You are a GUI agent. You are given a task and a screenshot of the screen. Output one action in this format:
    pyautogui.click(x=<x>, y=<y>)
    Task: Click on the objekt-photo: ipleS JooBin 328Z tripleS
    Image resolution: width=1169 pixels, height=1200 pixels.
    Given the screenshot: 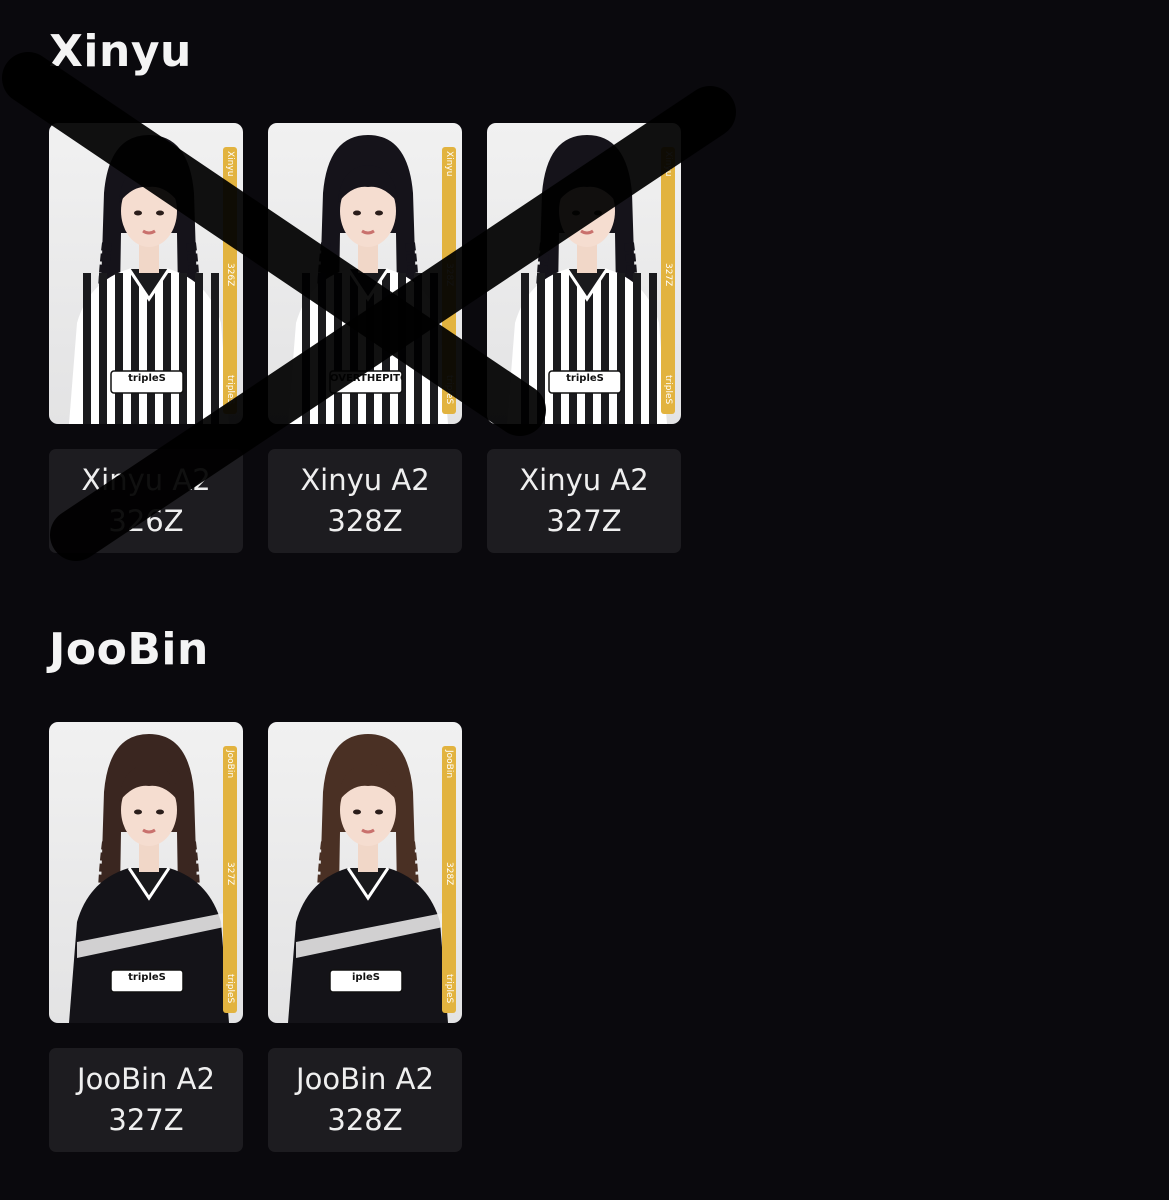 What is the action you would take?
    pyautogui.click(x=365, y=872)
    